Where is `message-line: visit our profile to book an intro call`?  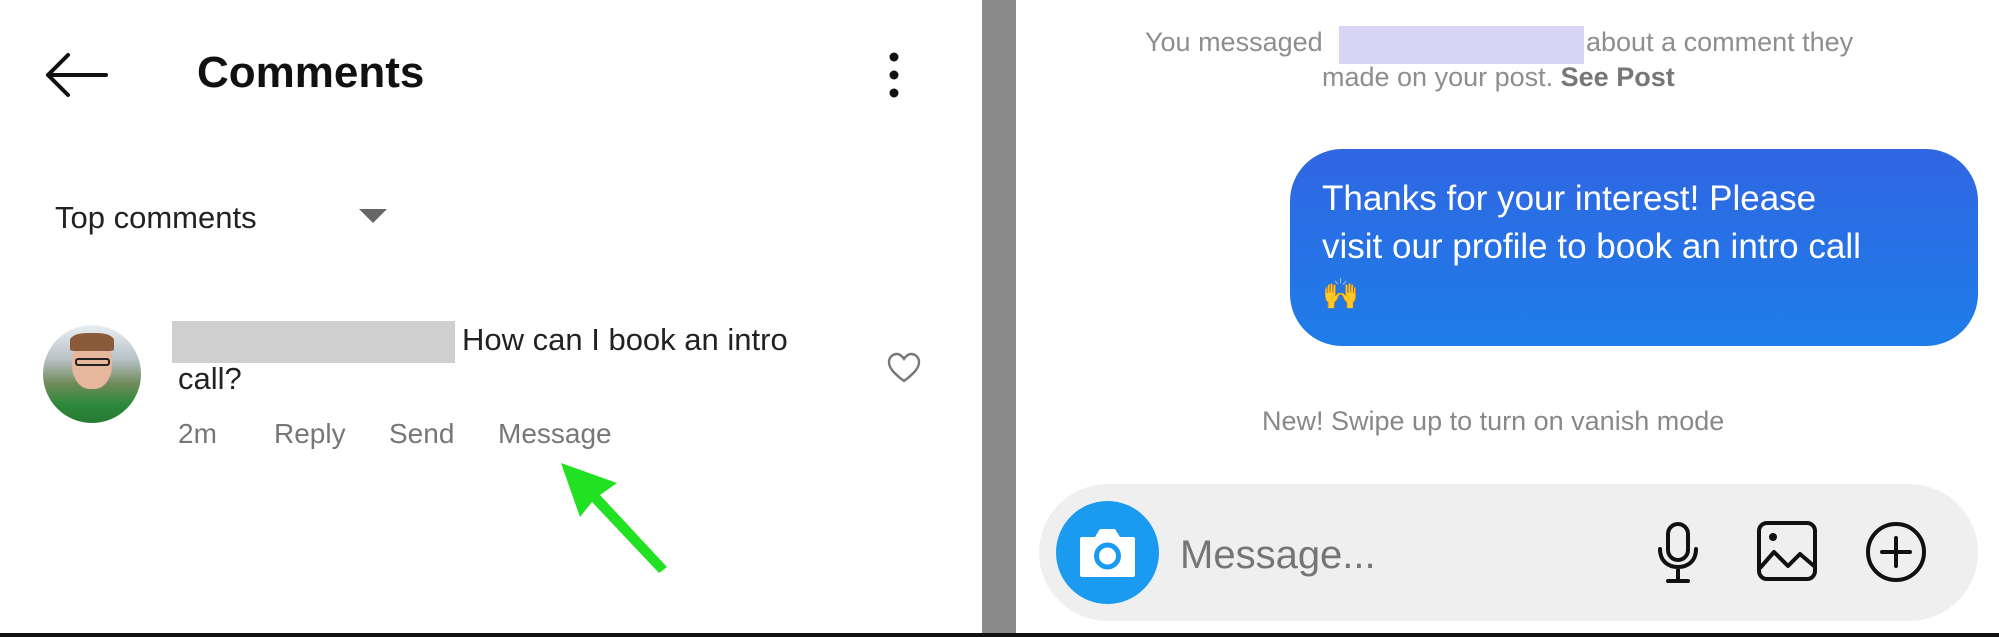 message-line: visit our profile to book an intro call is located at coordinates (1591, 246).